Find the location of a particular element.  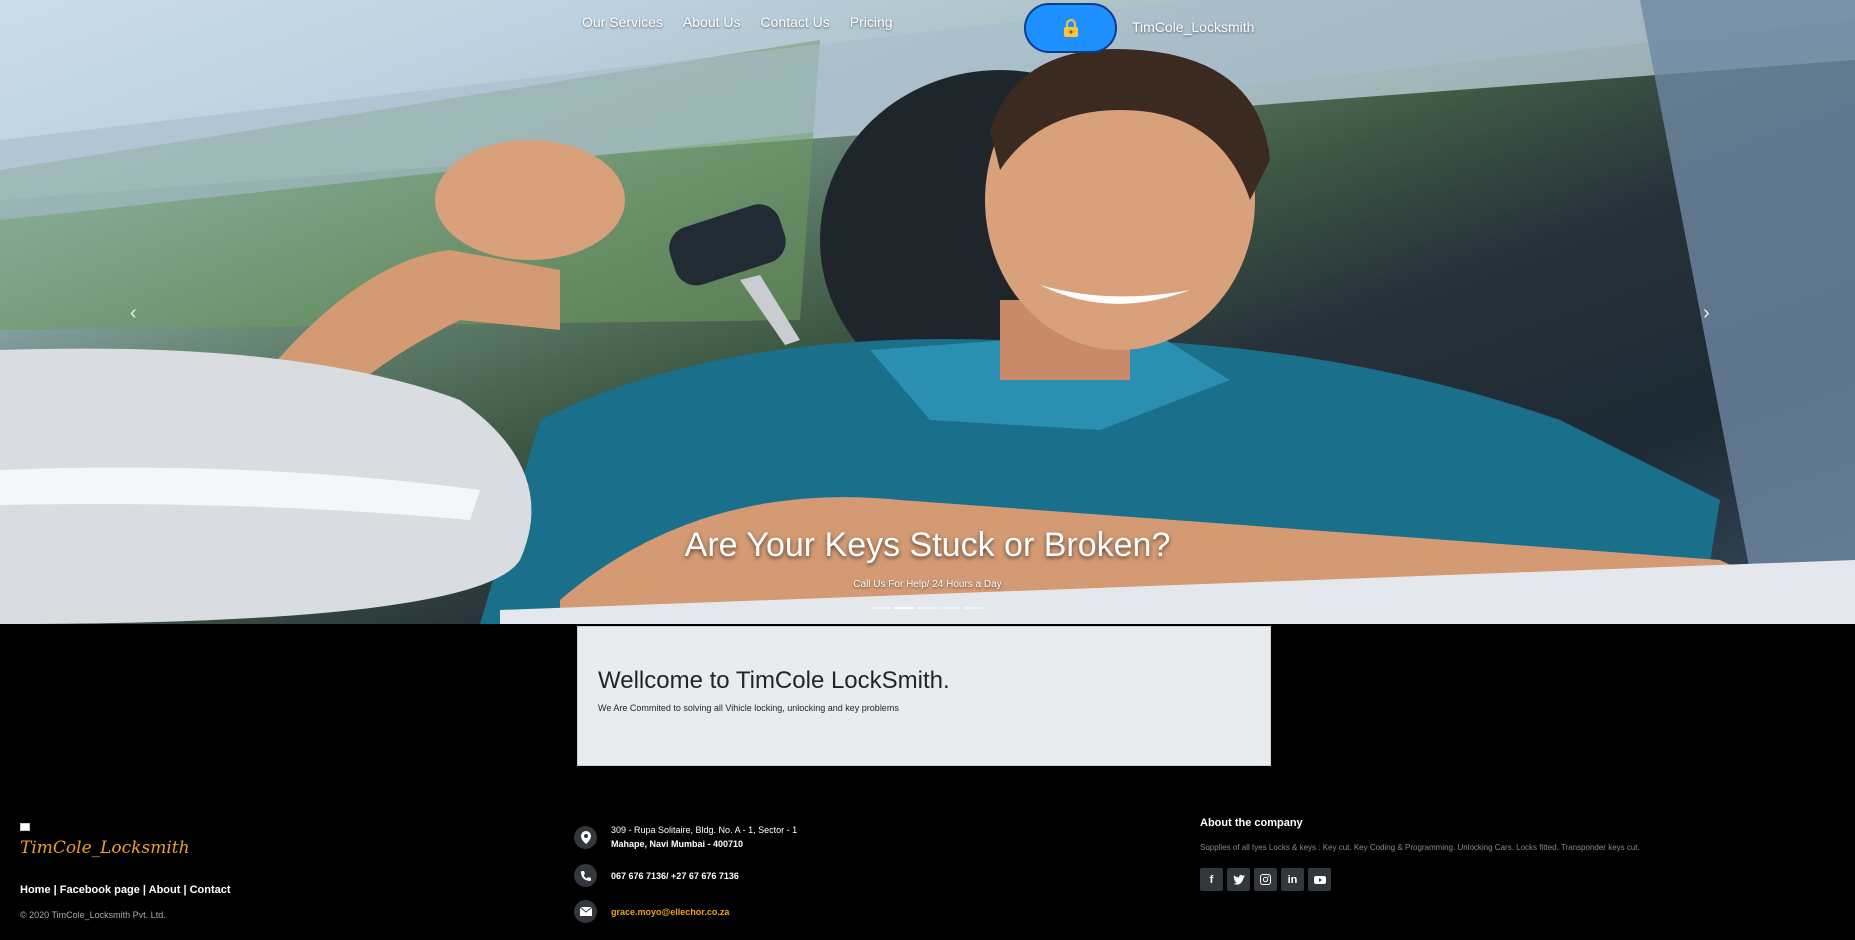

contact-email: grace.moyo@ellechor.co.za is located at coordinates (685, 911).